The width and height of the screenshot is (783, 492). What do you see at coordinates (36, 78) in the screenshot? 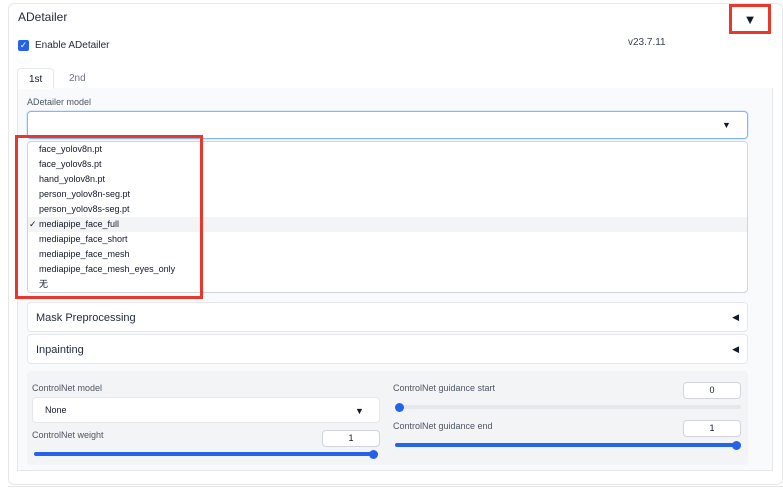
I see `tab-1st: 1st` at bounding box center [36, 78].